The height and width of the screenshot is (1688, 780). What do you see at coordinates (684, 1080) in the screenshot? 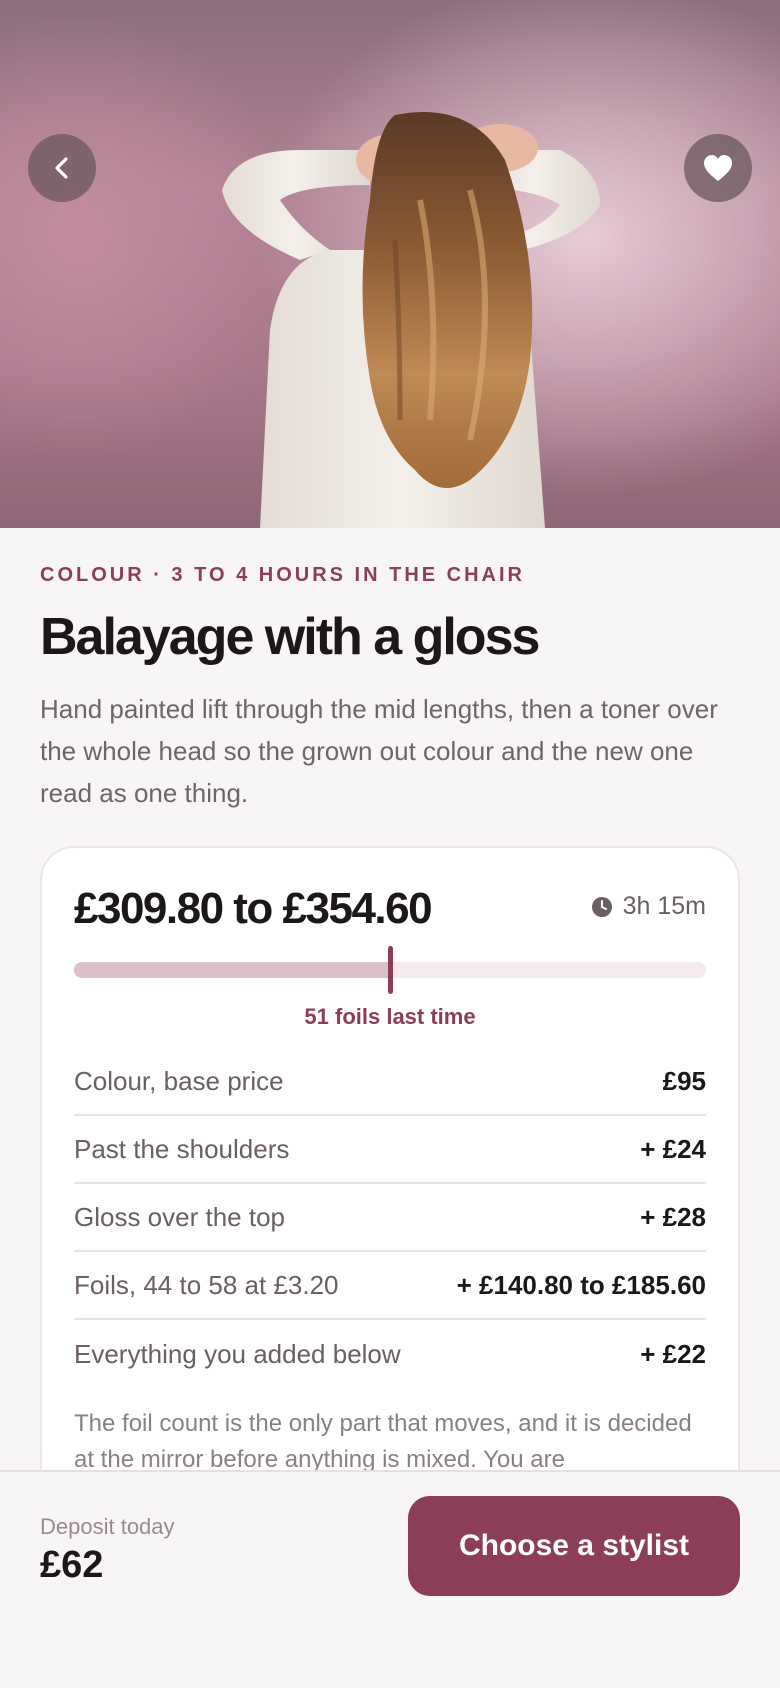
I see `price-row-amount: £95` at bounding box center [684, 1080].